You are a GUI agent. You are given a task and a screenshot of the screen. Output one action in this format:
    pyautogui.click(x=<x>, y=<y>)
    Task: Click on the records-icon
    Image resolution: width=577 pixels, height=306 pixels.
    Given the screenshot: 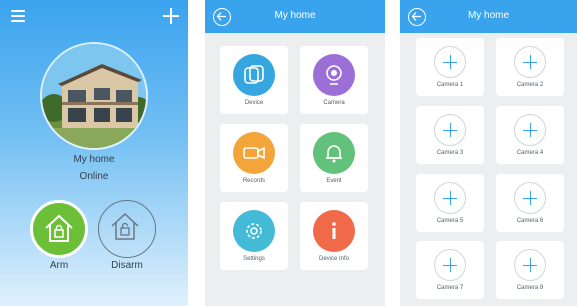 What is the action you would take?
    pyautogui.click(x=254, y=153)
    